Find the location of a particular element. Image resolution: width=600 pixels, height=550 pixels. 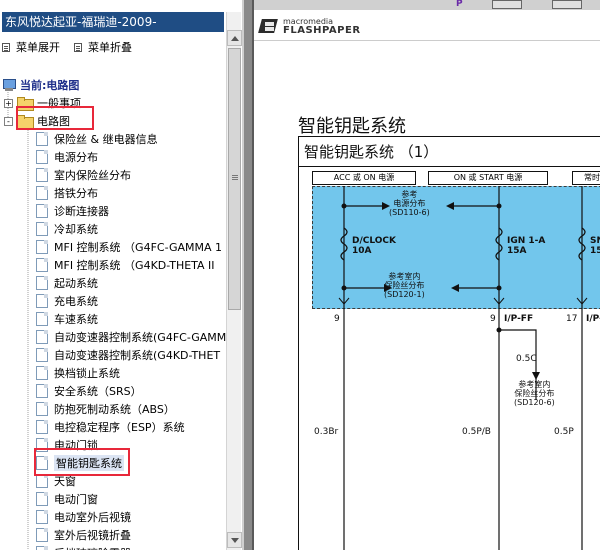

expand-all-button: 菜单展开 is located at coordinates (31, 47).